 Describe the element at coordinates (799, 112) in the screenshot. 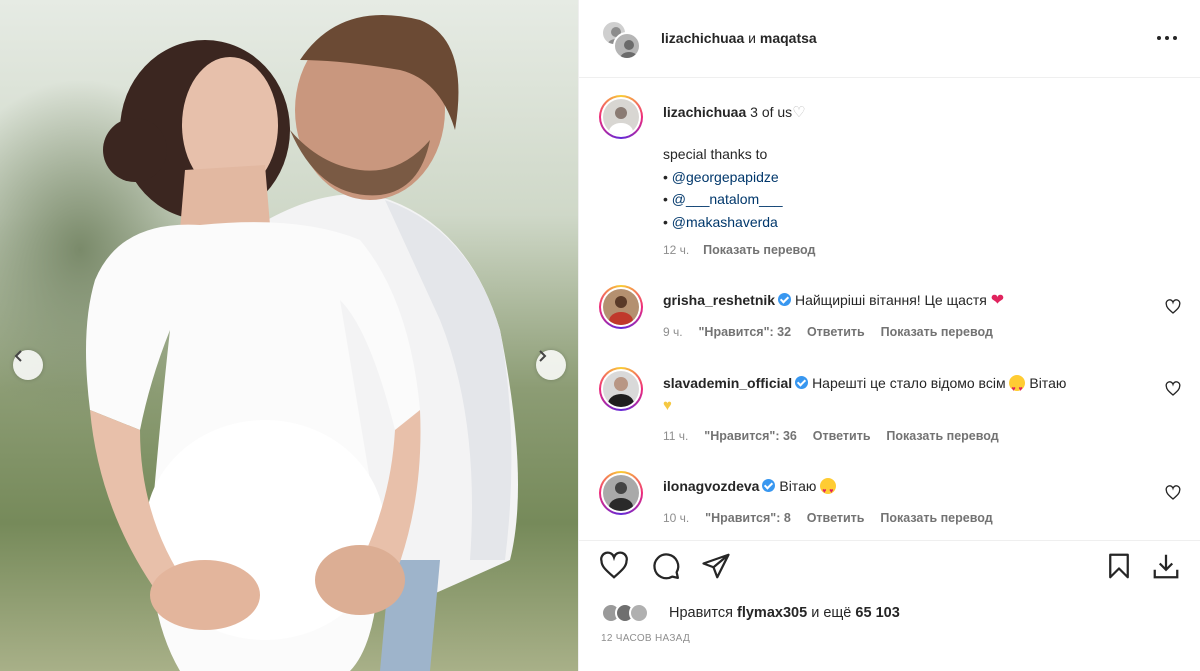

I see `white-heart-icon: ♡` at that location.